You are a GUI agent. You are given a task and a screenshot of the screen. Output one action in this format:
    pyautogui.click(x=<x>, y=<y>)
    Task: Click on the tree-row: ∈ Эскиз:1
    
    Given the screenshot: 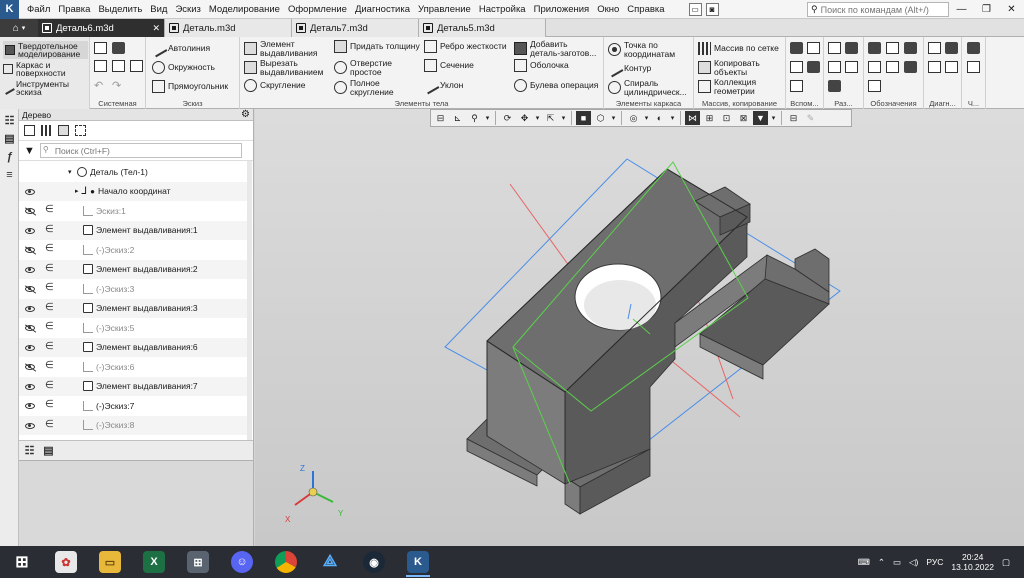 What is the action you would take?
    pyautogui.click(x=133, y=211)
    